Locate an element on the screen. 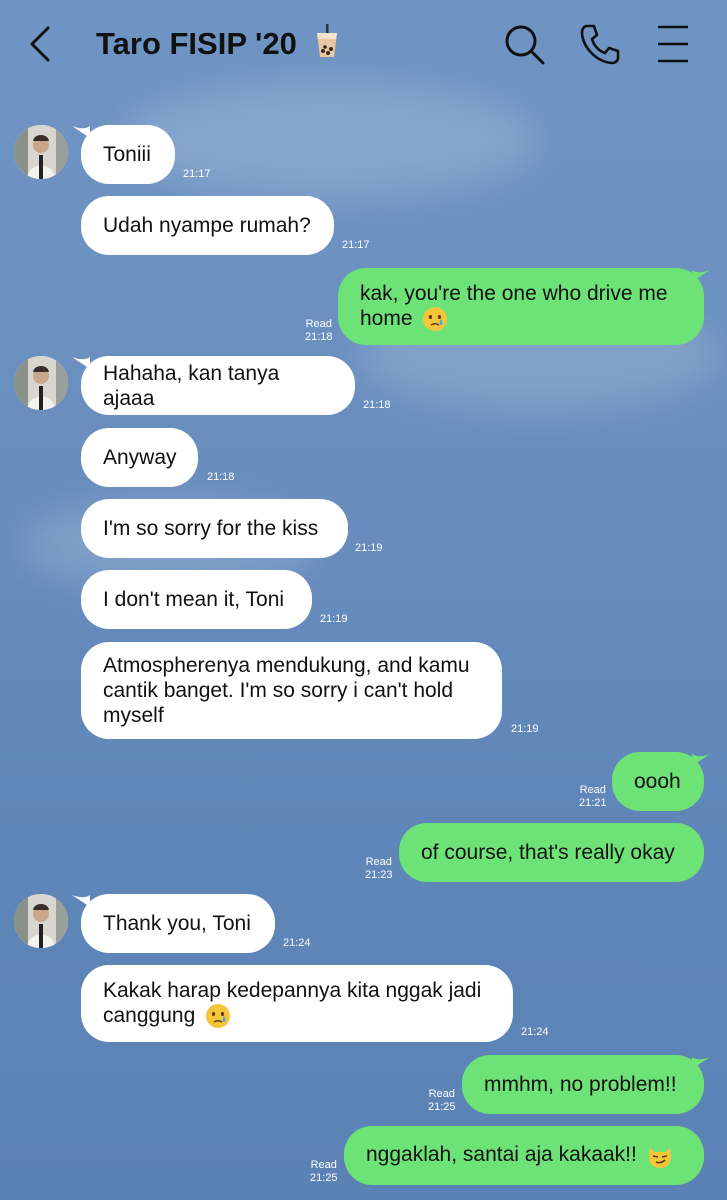 This screenshot has height=1200, width=727. message-text: oooh is located at coordinates (657, 781).